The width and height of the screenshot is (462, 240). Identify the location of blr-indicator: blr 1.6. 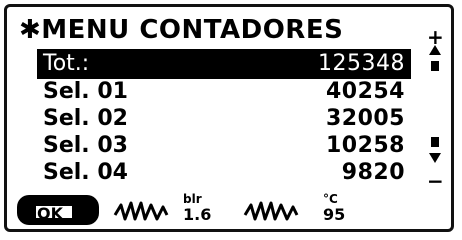
(197, 208).